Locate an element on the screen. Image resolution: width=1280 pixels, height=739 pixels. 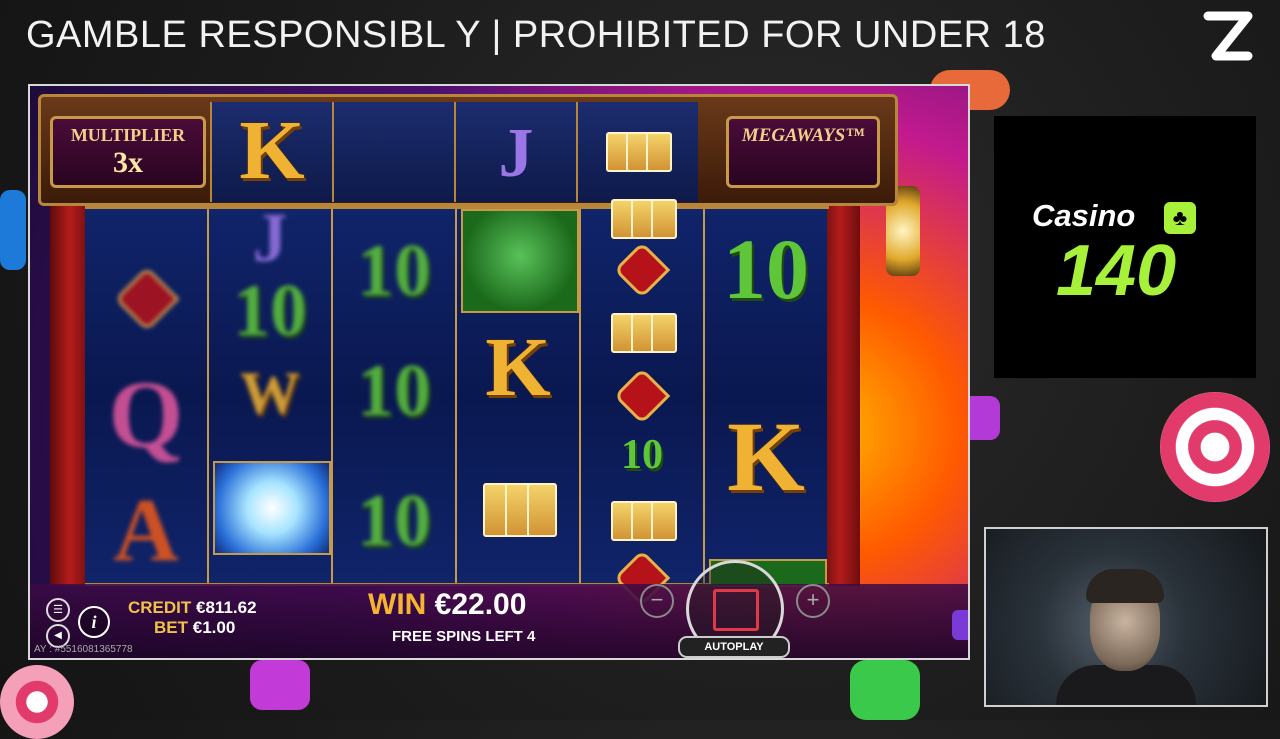
bet-decrease-button: − is located at coordinates (657, 601).